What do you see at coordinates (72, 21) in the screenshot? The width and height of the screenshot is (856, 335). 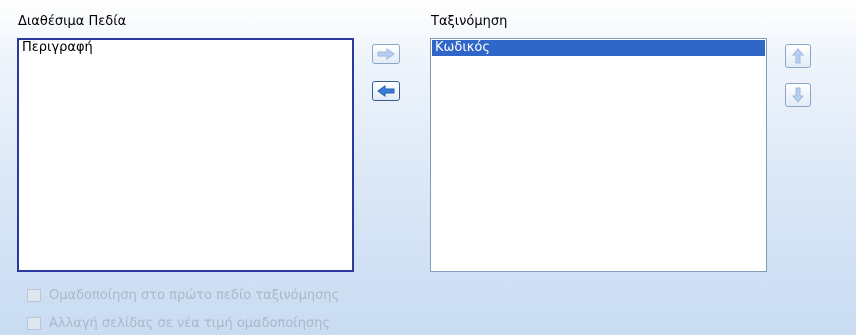 I see `available-fields-label: Διαθέσιμα Πεδία` at bounding box center [72, 21].